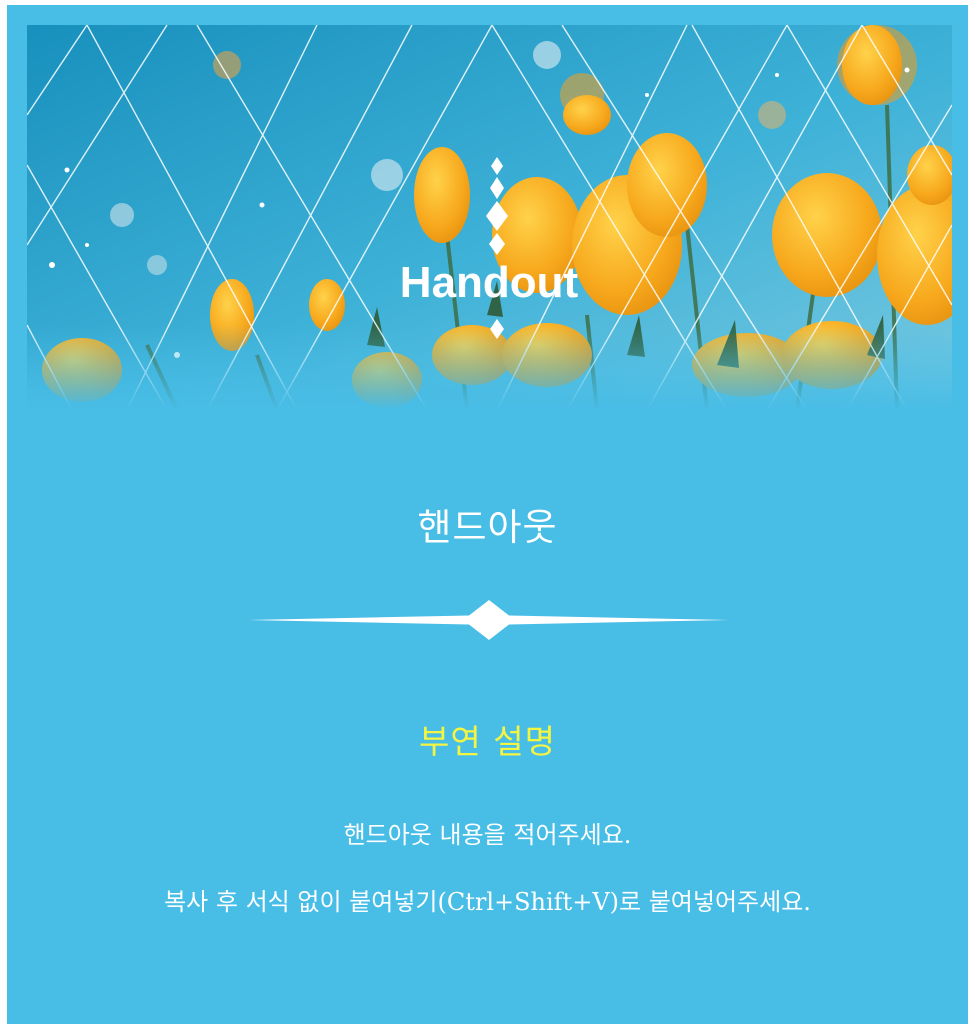  I want to click on subtitle: 부연 설명, so click(487, 741).